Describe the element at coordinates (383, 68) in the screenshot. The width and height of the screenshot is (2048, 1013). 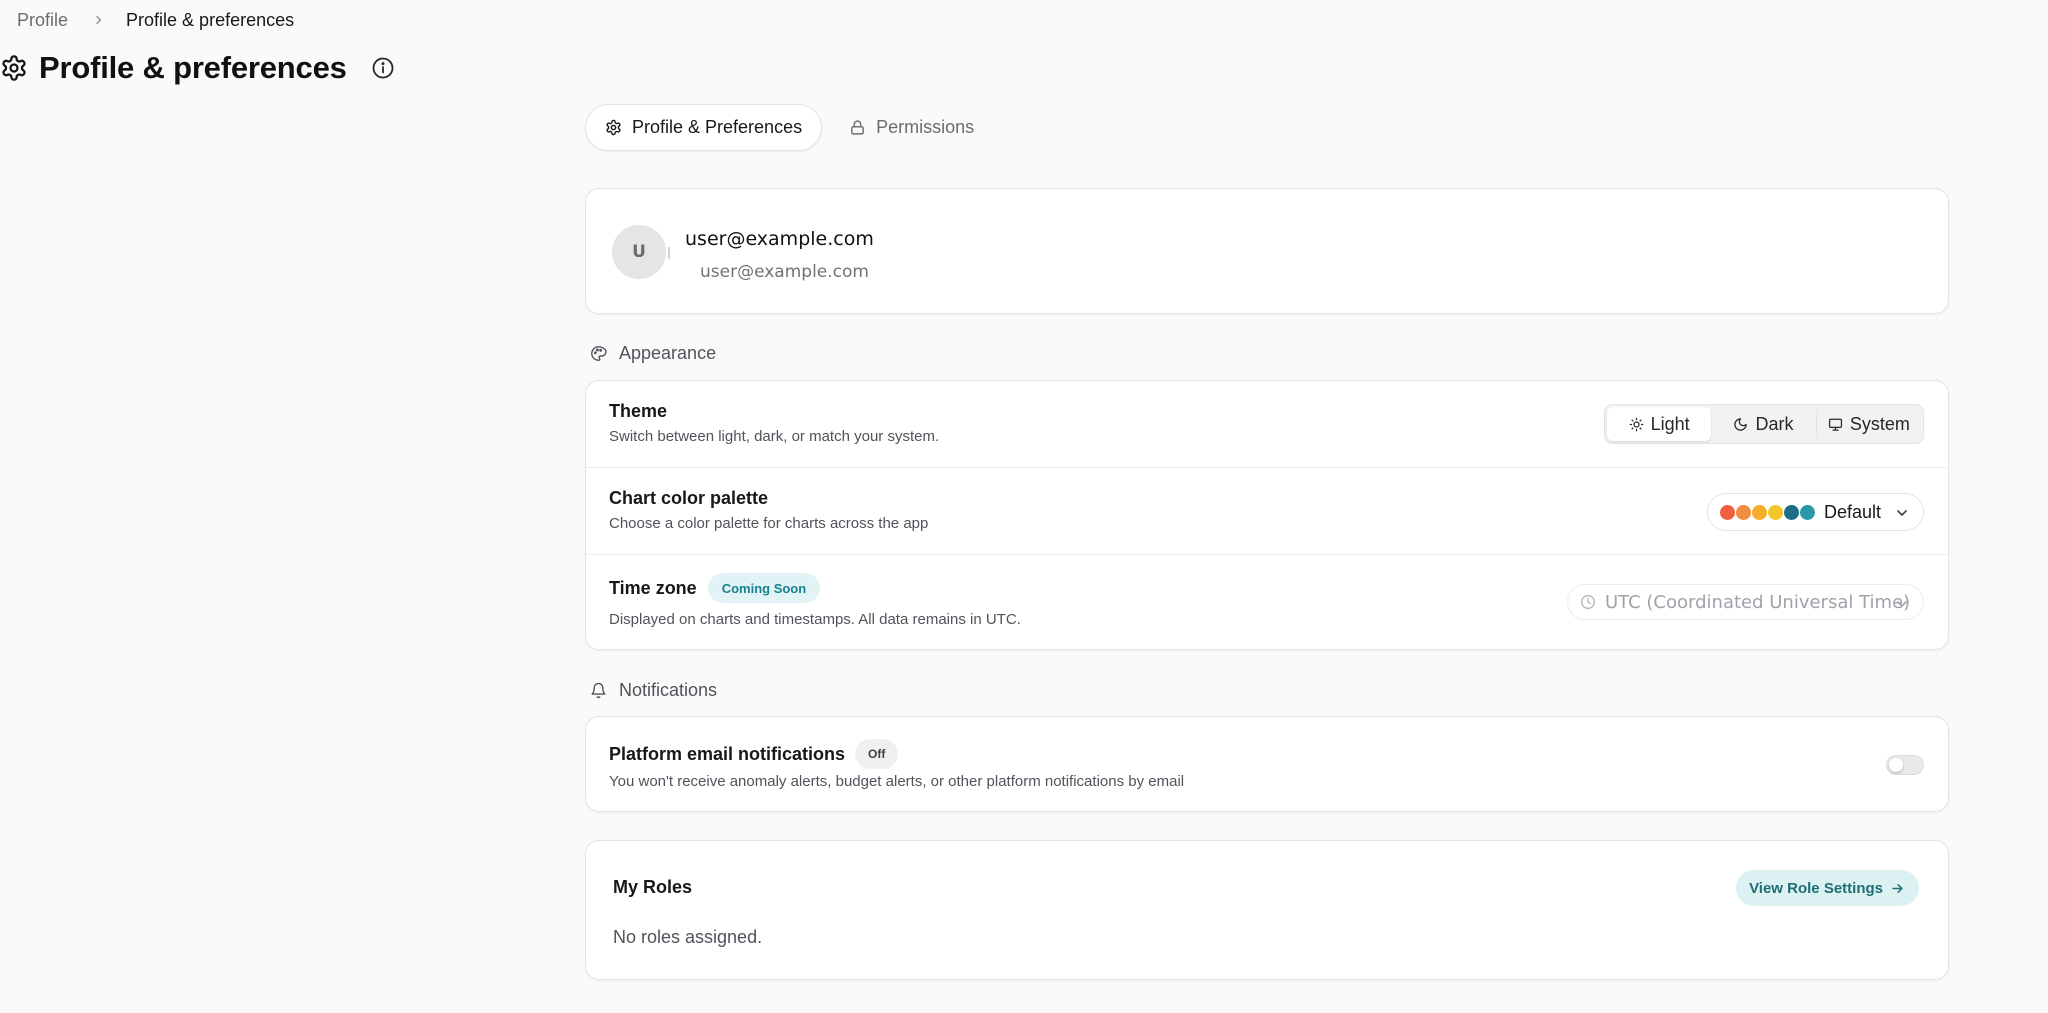
I see `info-icon` at that location.